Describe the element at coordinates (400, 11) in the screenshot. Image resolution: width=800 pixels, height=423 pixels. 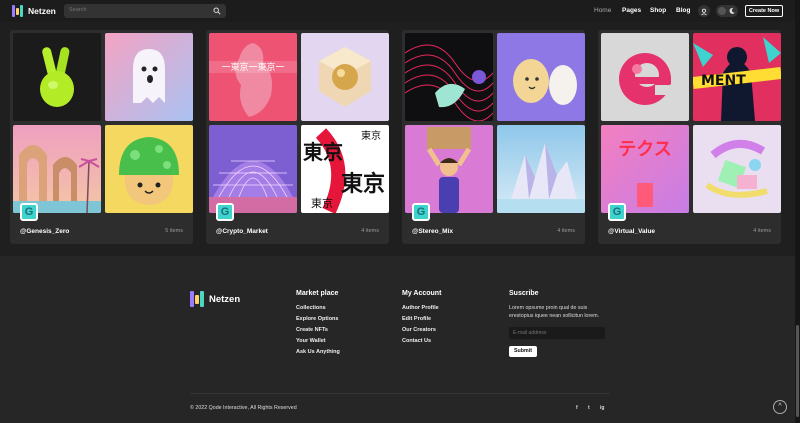
I see `site-header: Netzen Home Pages Shop Blog Create Now` at that location.